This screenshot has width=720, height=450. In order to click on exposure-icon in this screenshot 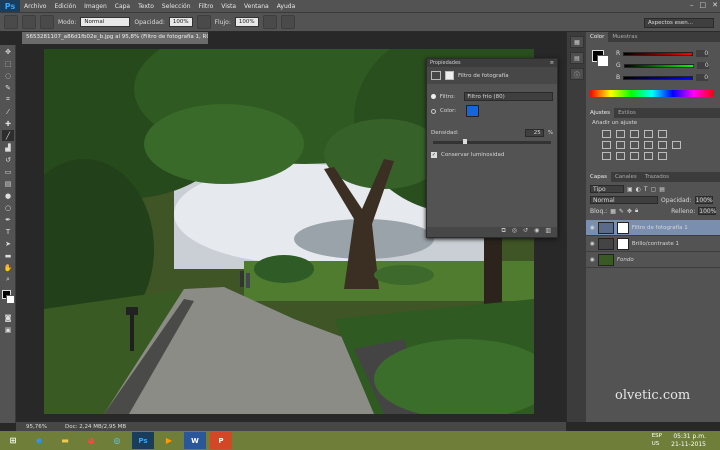, I will do `click(648, 134)`.